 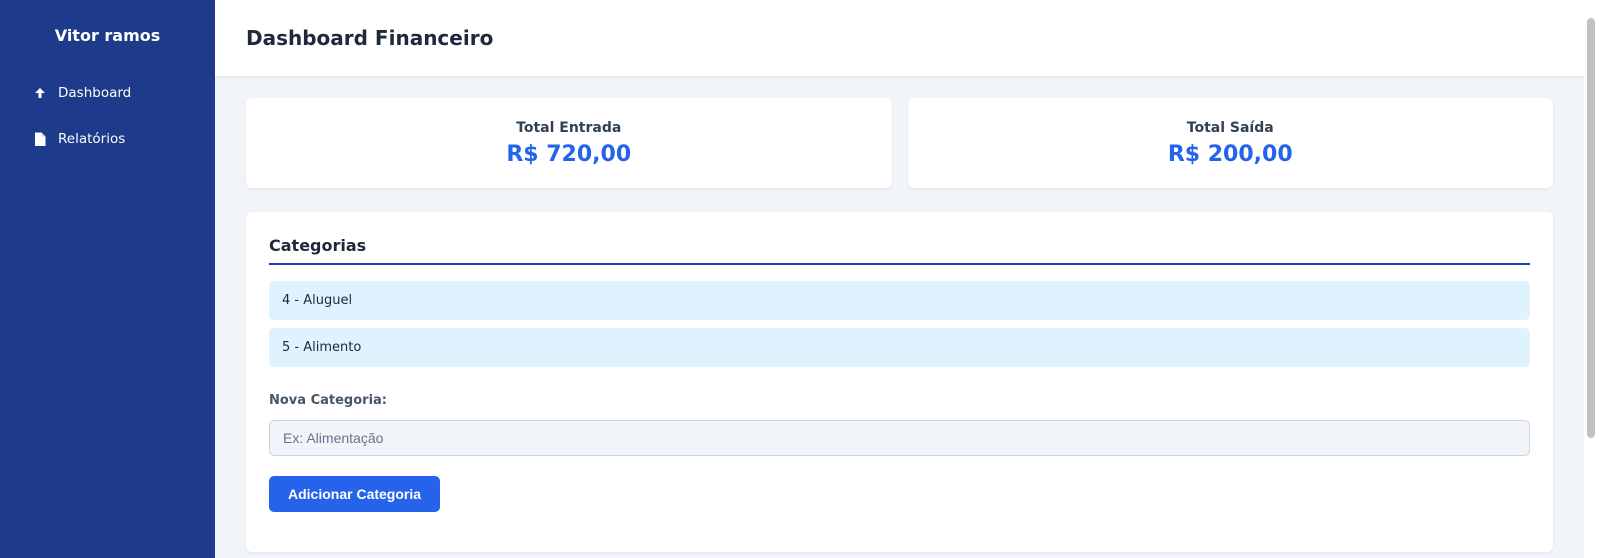 What do you see at coordinates (40, 93) in the screenshot?
I see `arrow-up-icon` at bounding box center [40, 93].